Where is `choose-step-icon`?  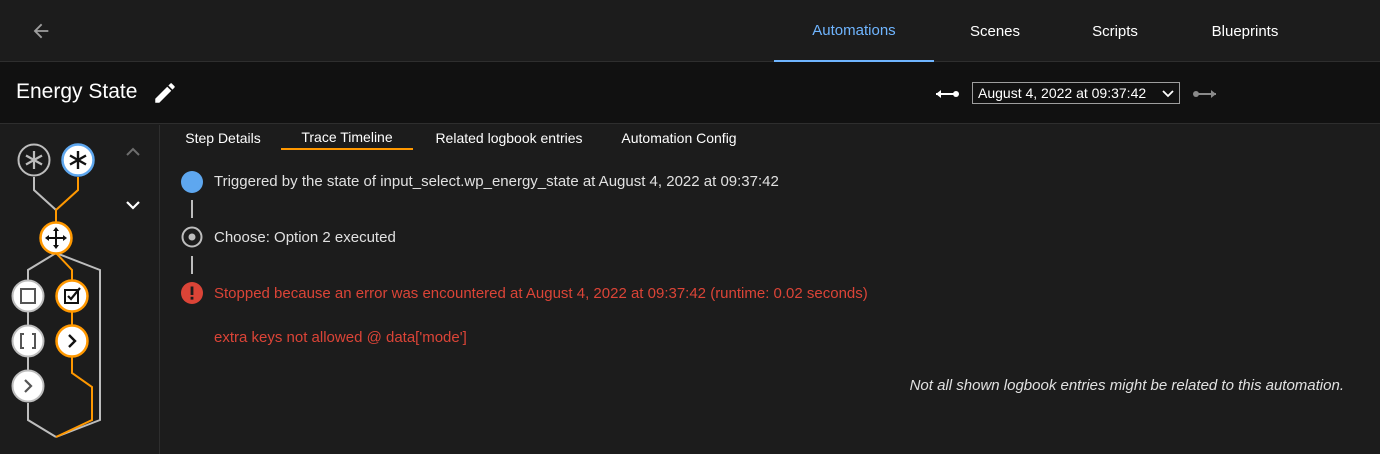
choose-step-icon is located at coordinates (192, 237).